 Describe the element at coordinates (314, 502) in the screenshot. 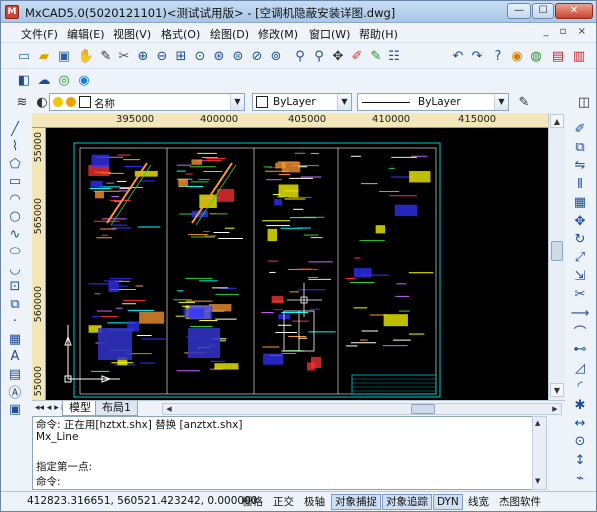

I see `polar-toggle: 极轴` at that location.